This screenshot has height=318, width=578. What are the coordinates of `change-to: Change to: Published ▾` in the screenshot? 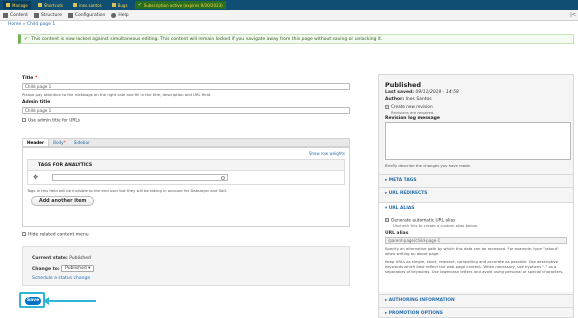 It's located at (63, 268).